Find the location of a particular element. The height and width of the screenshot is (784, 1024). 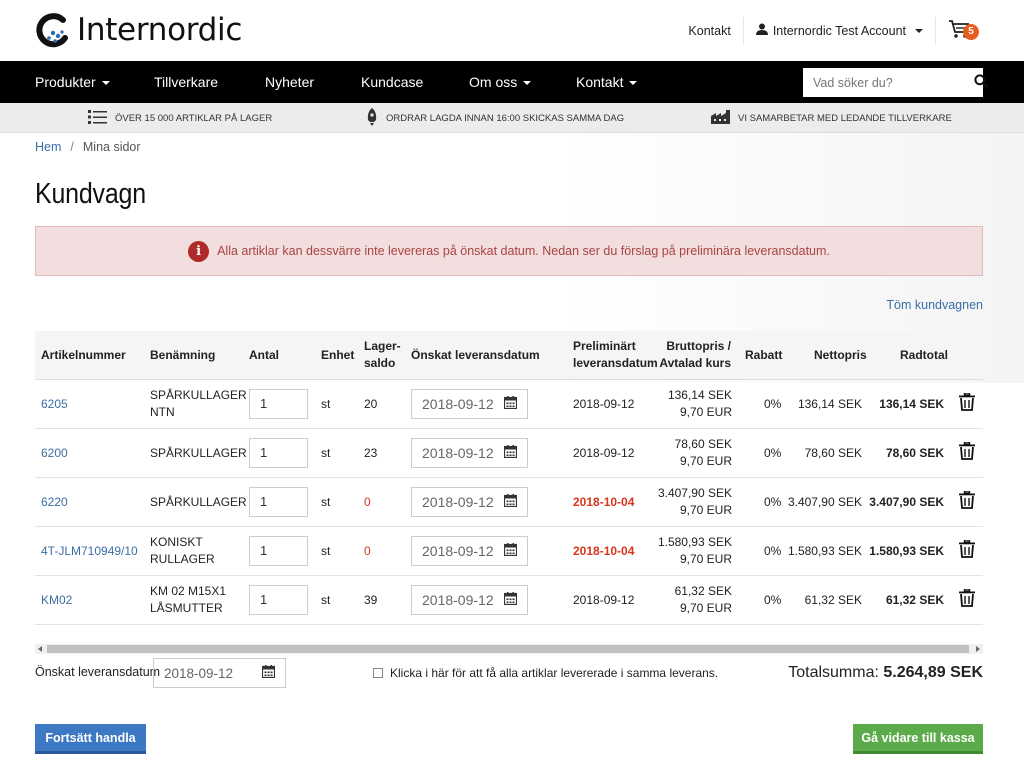

continue-shopping-button: Fortsätt handla is located at coordinates (90, 739).